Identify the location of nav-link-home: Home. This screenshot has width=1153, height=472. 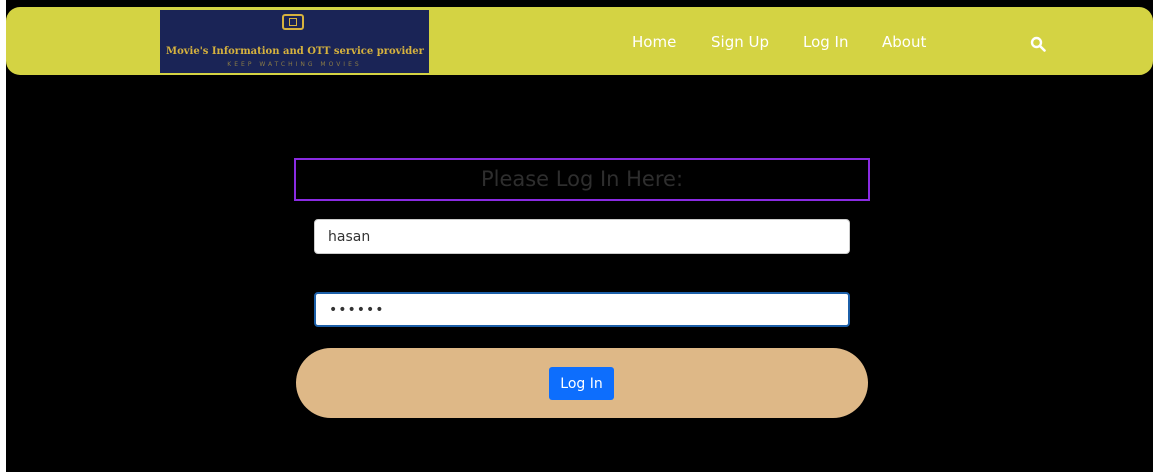
(654, 42).